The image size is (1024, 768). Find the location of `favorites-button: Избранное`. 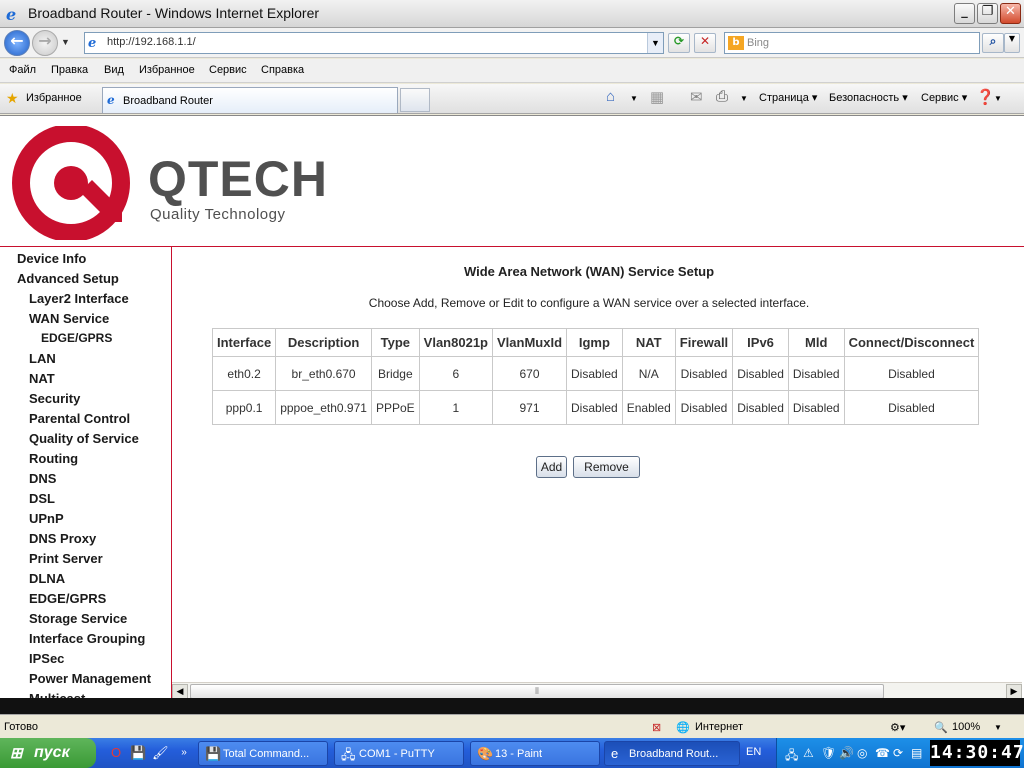

favorites-button: Избранное is located at coordinates (54, 98).